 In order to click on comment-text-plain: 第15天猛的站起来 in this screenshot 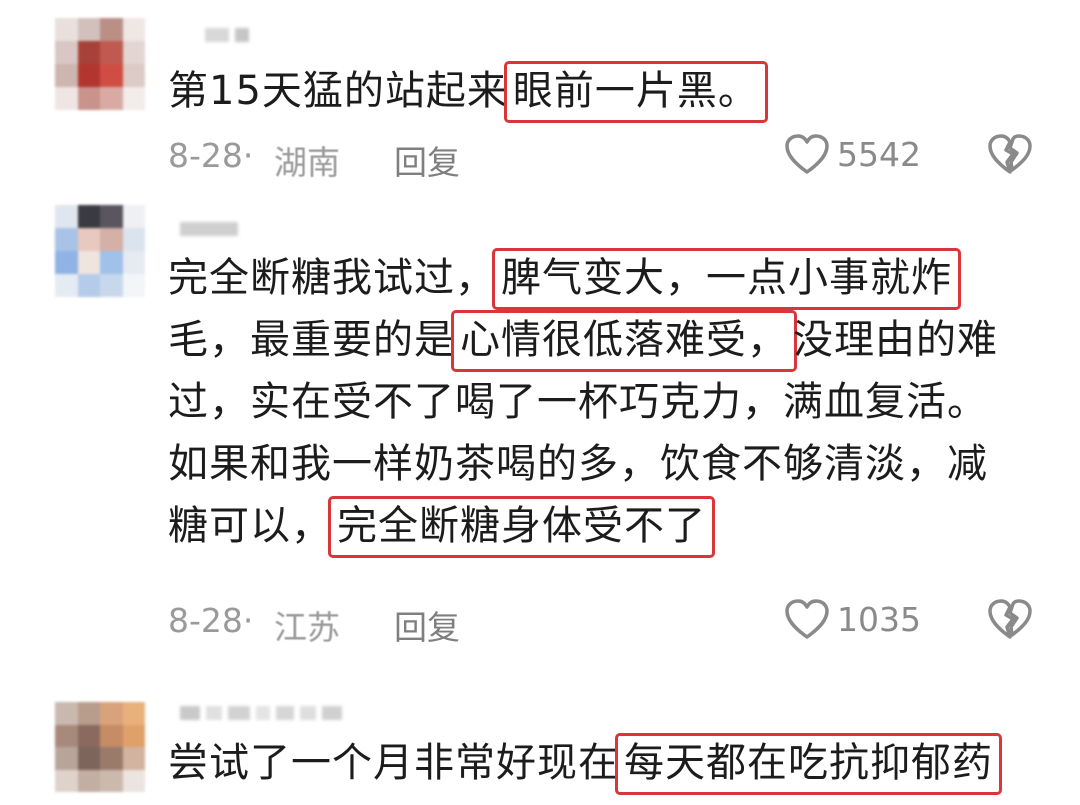, I will do `click(338, 91)`.